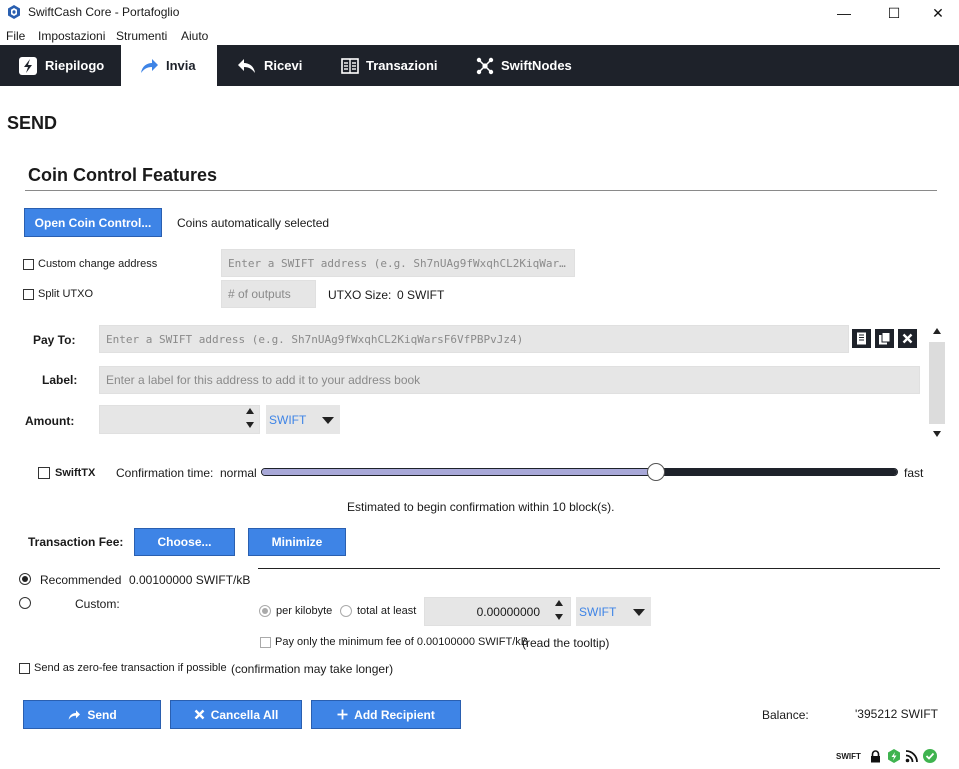 This screenshot has width=959, height=769. I want to click on tab-receive: Ricevi, so click(269, 65).